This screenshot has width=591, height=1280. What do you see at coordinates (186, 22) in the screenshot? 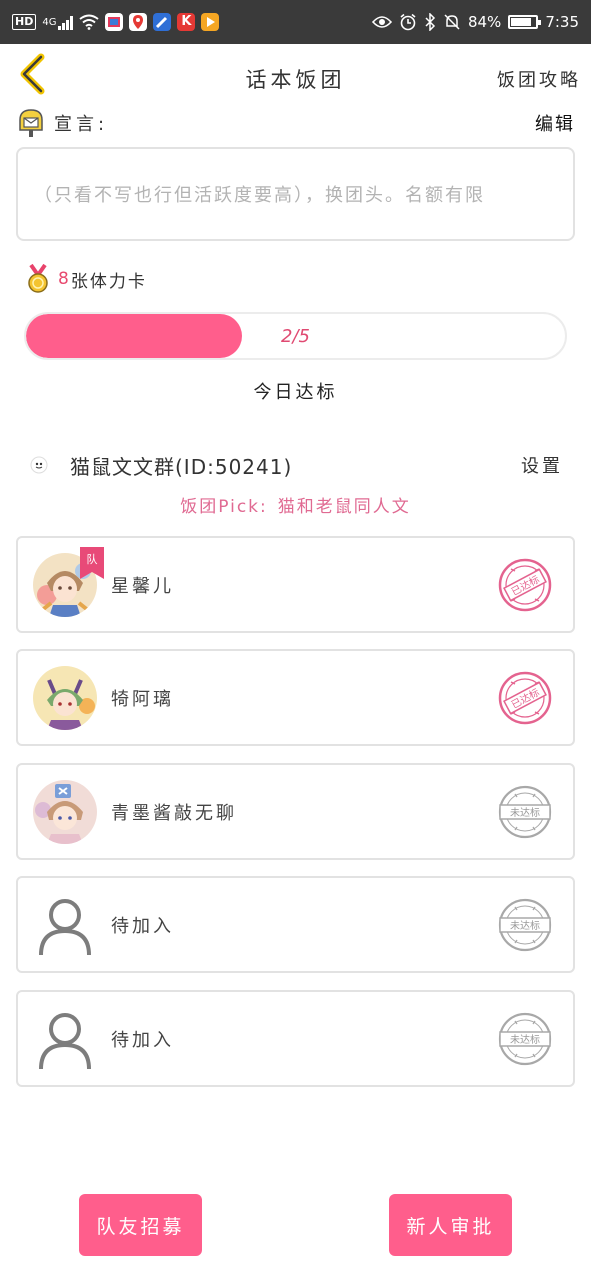
I see `k-app-icon: K` at bounding box center [186, 22].